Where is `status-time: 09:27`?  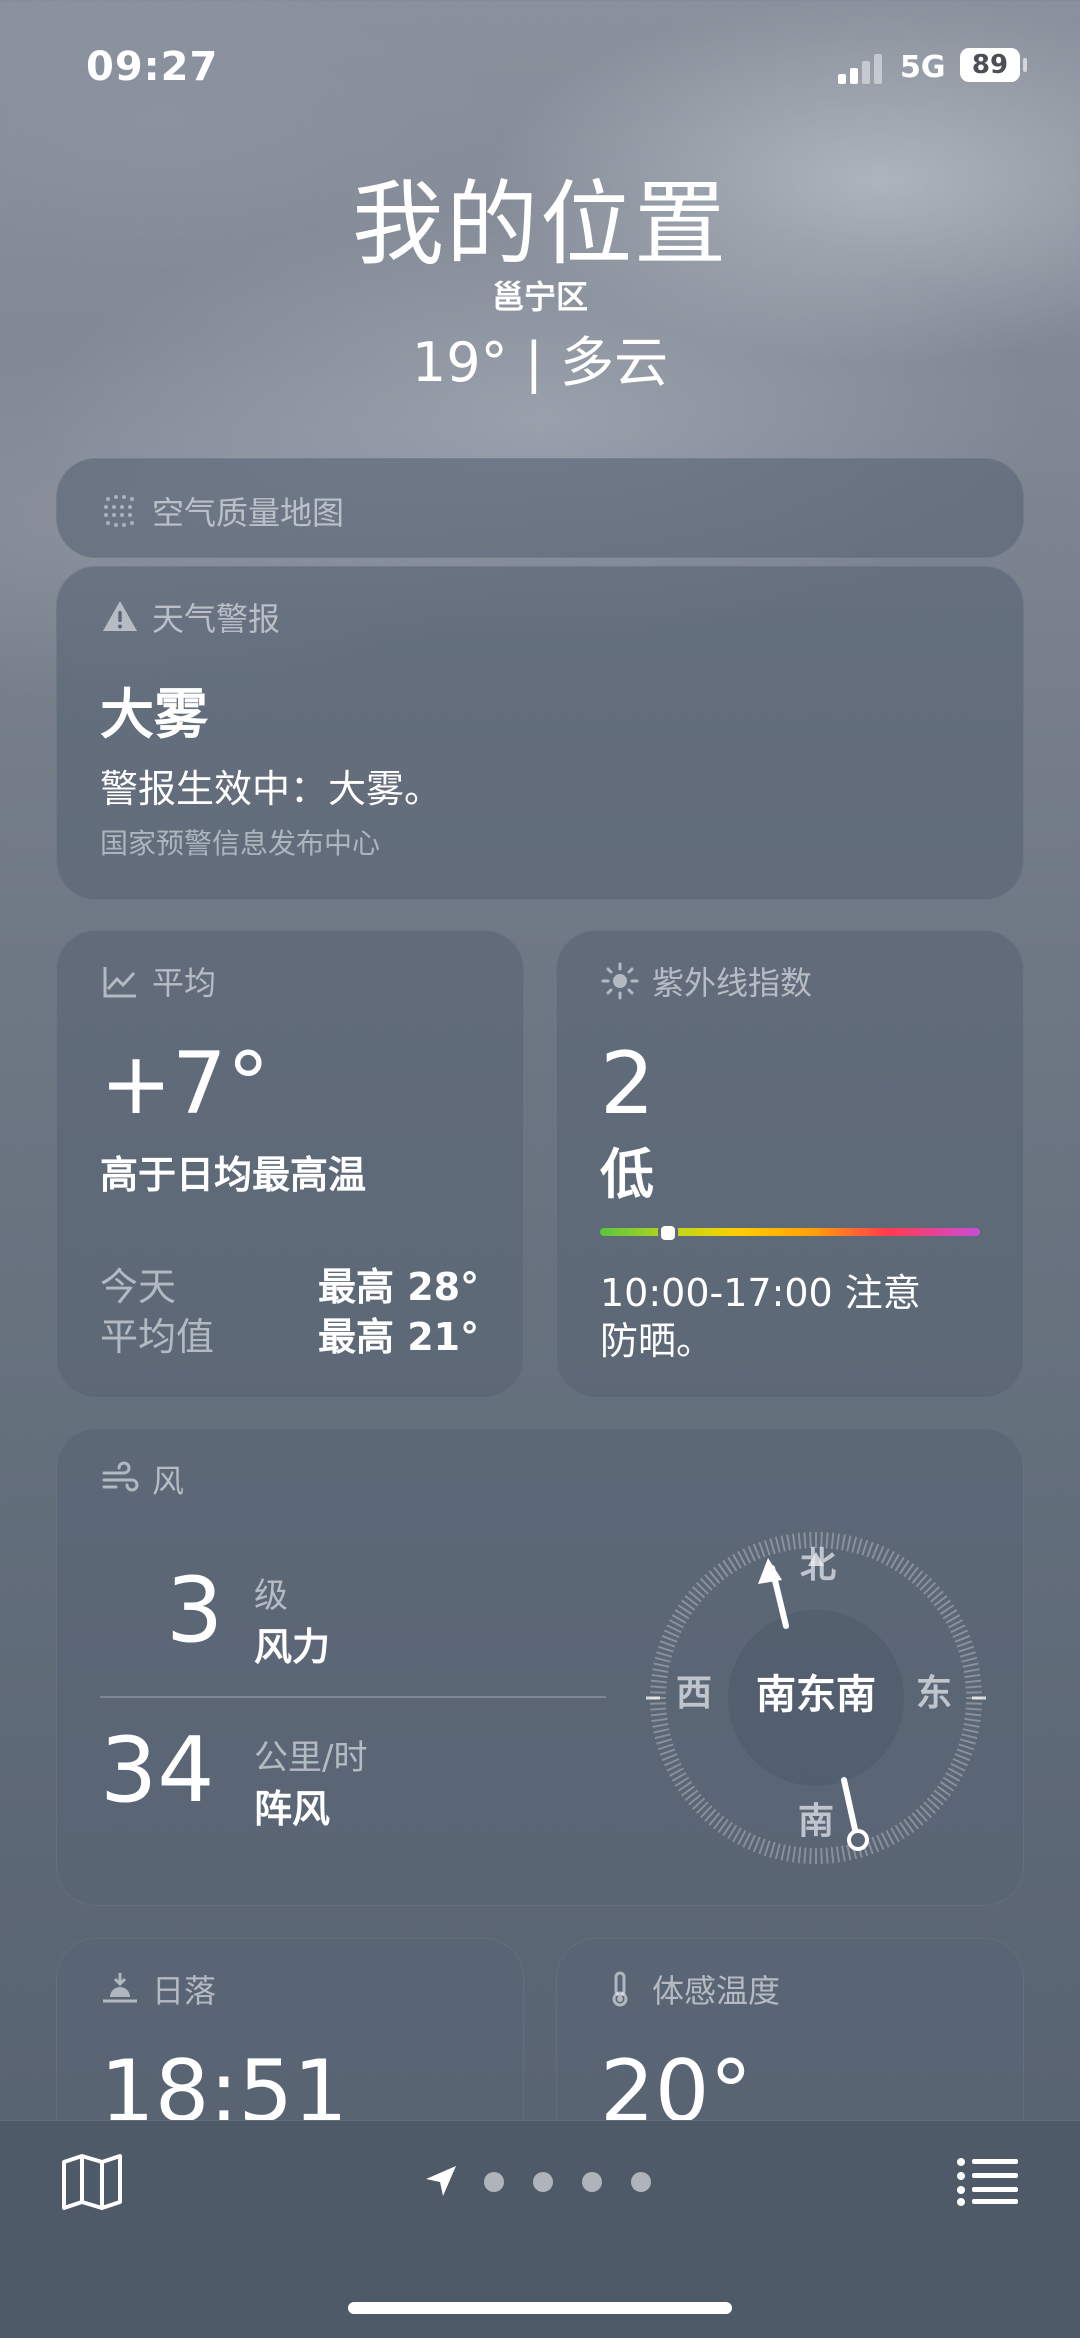 status-time: 09:27 is located at coordinates (152, 67).